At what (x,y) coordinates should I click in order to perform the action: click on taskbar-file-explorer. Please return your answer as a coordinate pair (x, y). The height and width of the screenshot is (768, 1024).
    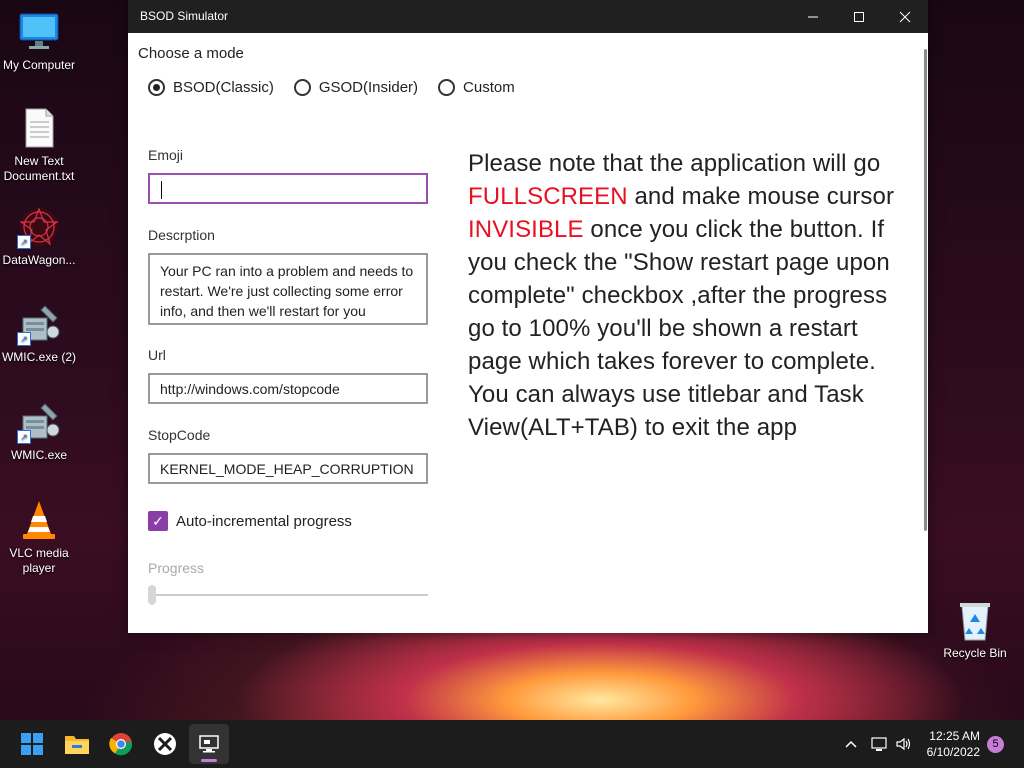
    Looking at the image, I should click on (77, 744).